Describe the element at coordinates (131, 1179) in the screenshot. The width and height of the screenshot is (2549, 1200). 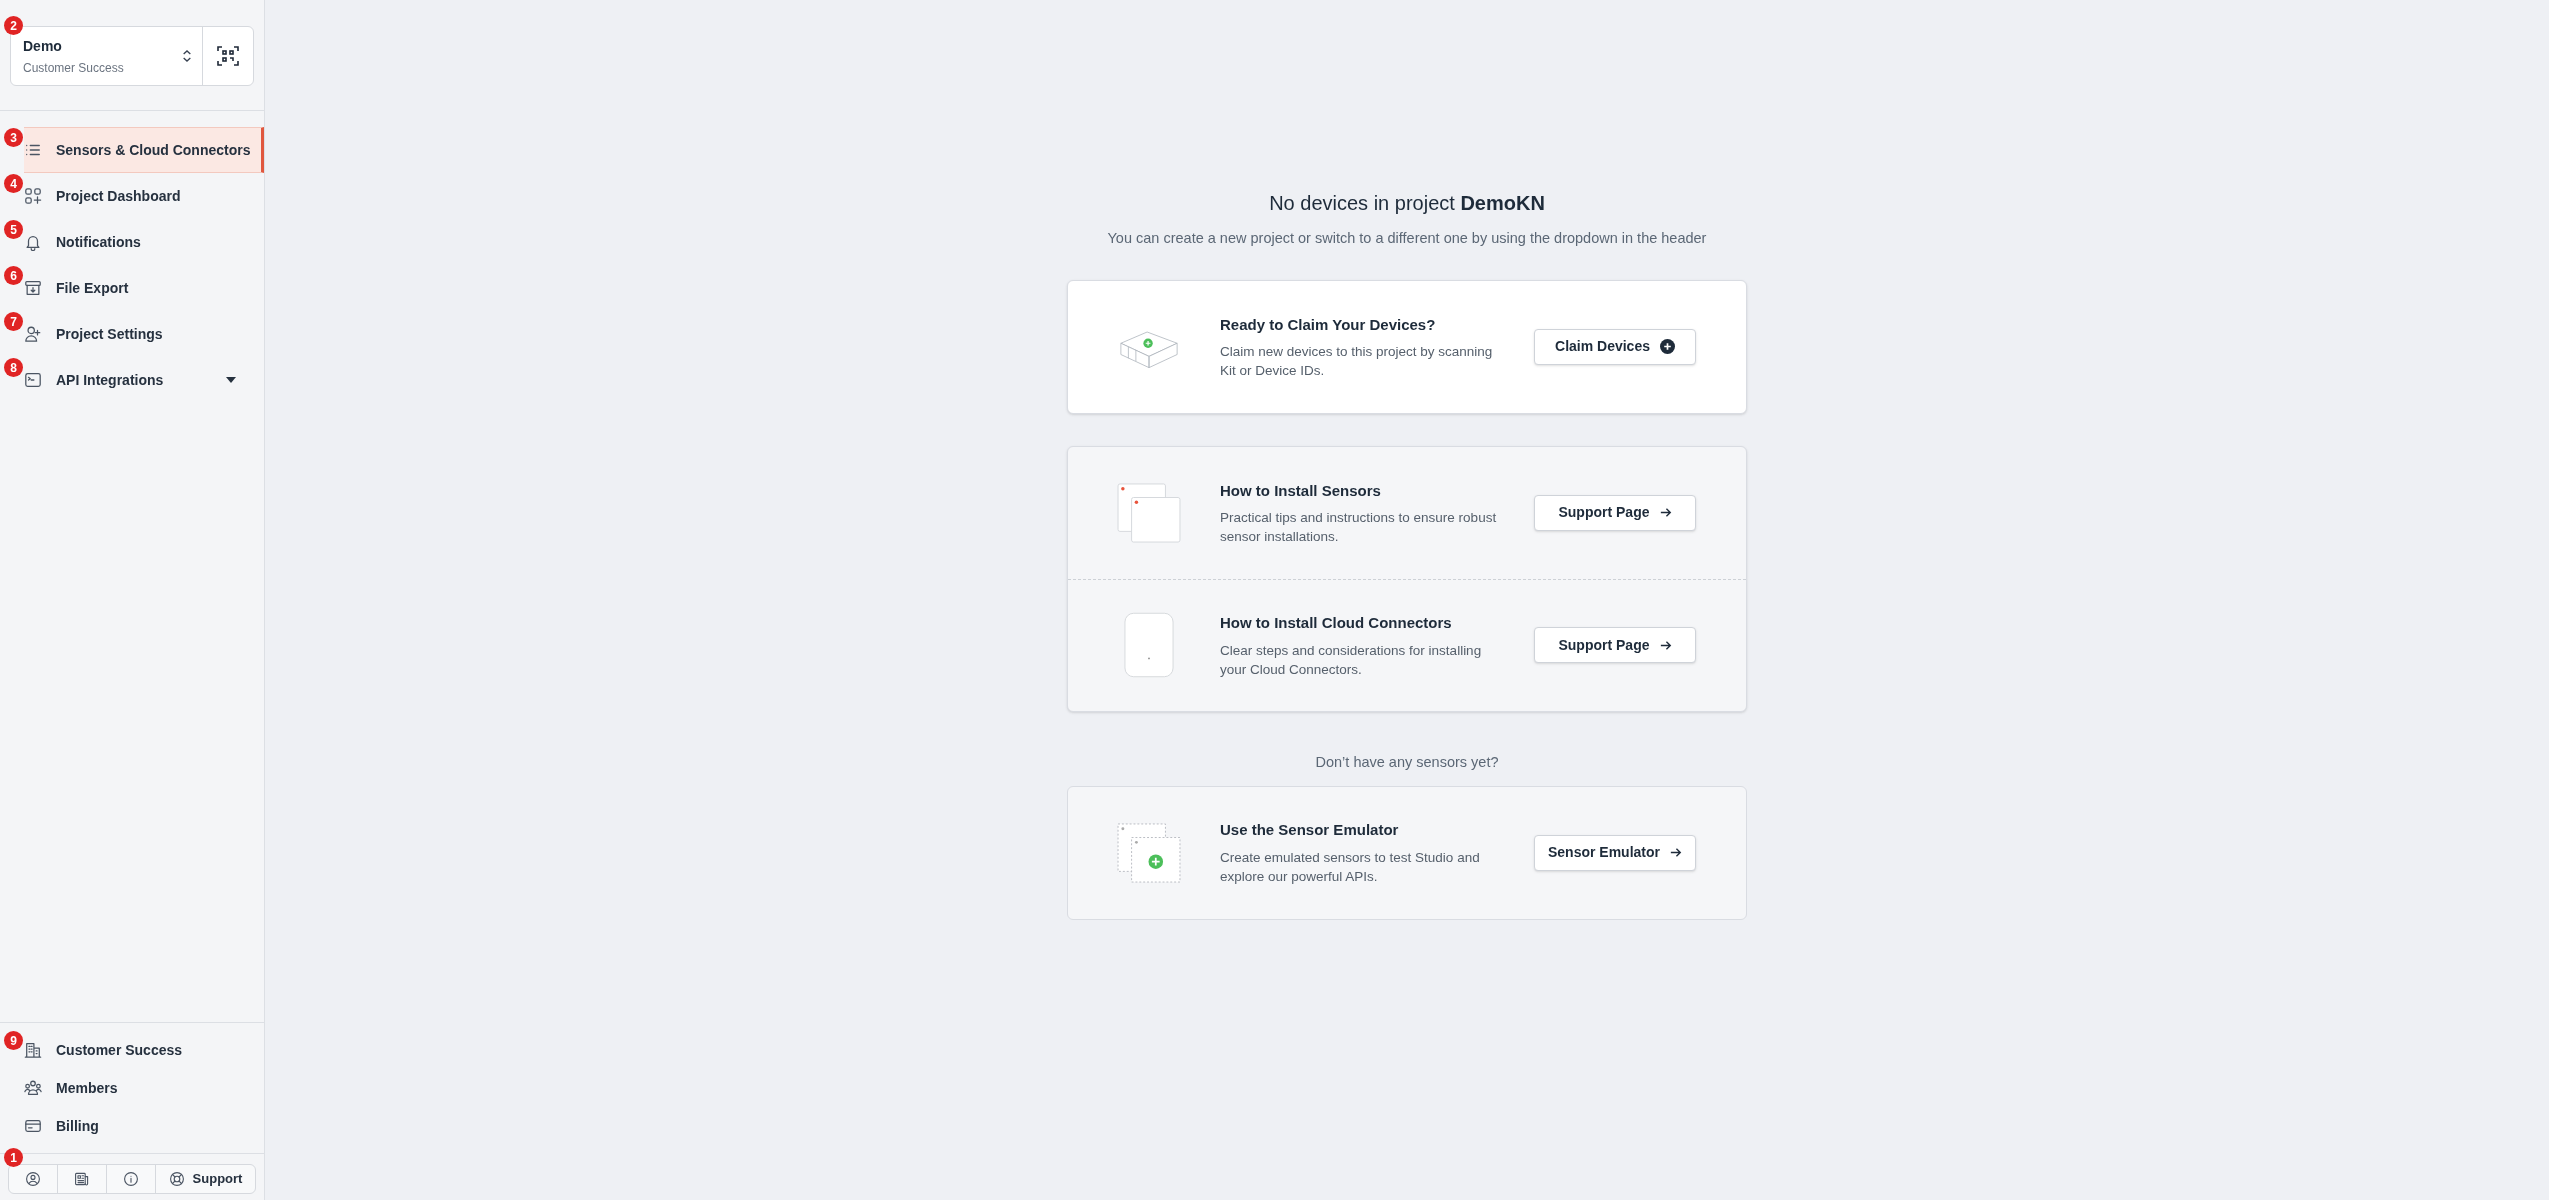
I see `info-icon` at that location.